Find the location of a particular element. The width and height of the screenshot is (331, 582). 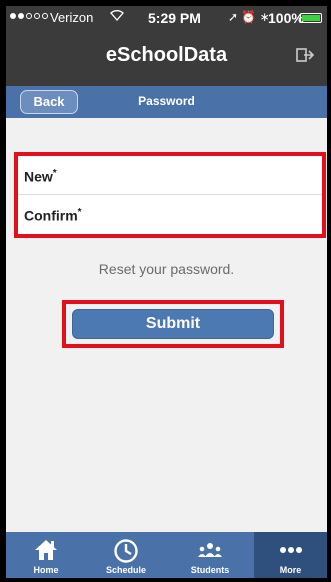

page-title: Password is located at coordinates (166, 101).